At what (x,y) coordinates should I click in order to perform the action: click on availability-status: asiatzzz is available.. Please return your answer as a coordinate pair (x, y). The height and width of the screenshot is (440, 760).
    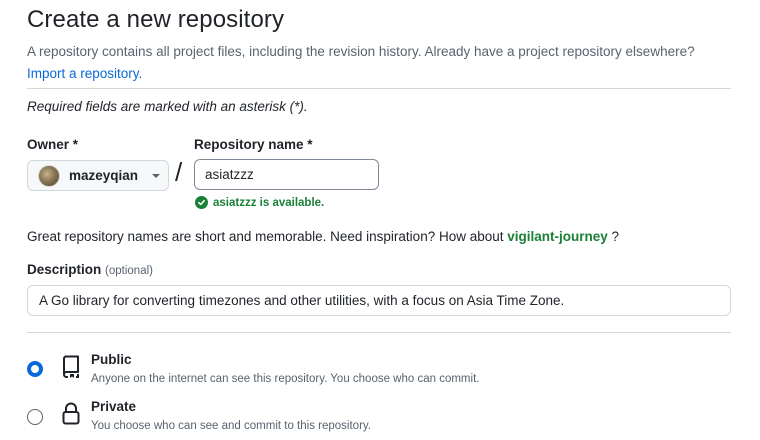
    Looking at the image, I should click on (259, 202).